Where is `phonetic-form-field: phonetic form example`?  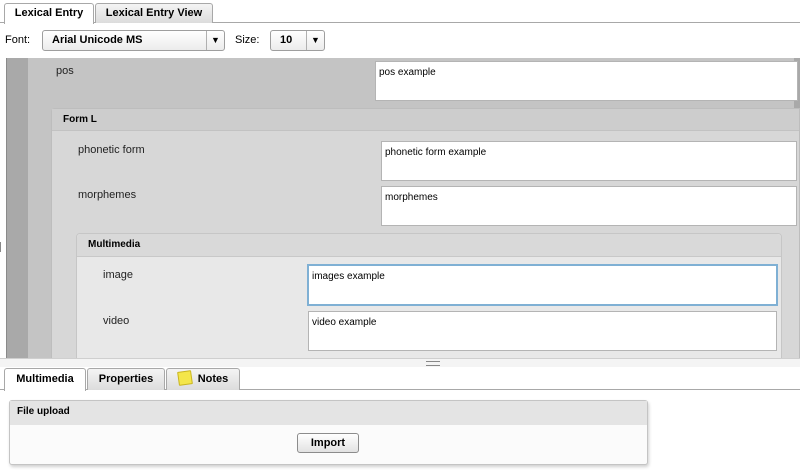 phonetic-form-field: phonetic form example is located at coordinates (589, 161).